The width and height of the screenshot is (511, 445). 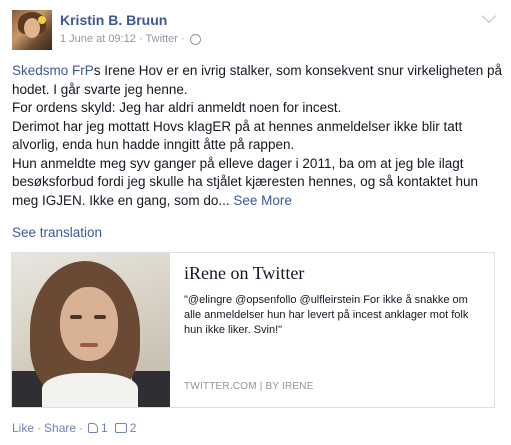 What do you see at coordinates (113, 20) in the screenshot?
I see `author-name: Kristin B. Bruun` at bounding box center [113, 20].